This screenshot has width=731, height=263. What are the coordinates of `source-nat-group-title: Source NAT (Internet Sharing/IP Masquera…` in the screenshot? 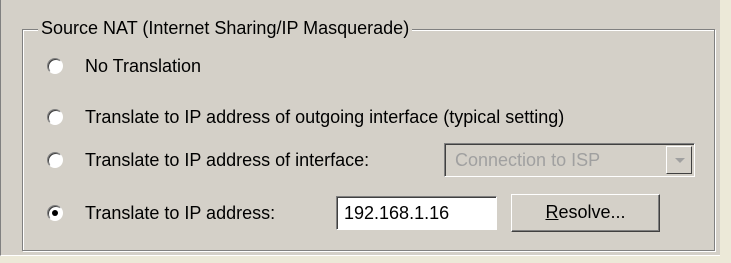 It's located at (225, 28).